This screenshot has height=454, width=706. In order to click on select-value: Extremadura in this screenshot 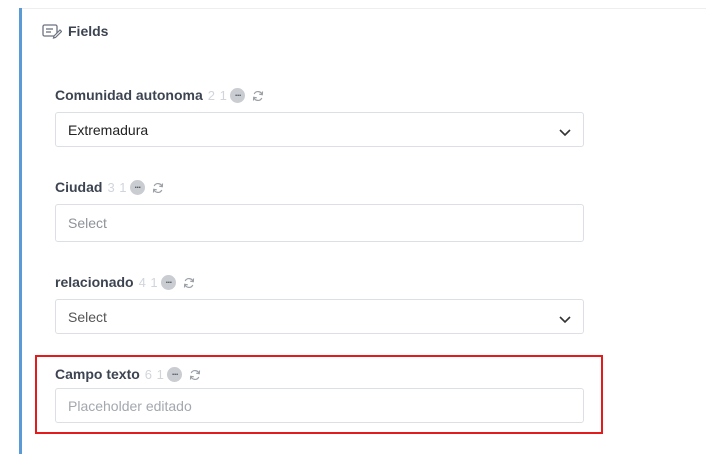, I will do `click(108, 129)`.